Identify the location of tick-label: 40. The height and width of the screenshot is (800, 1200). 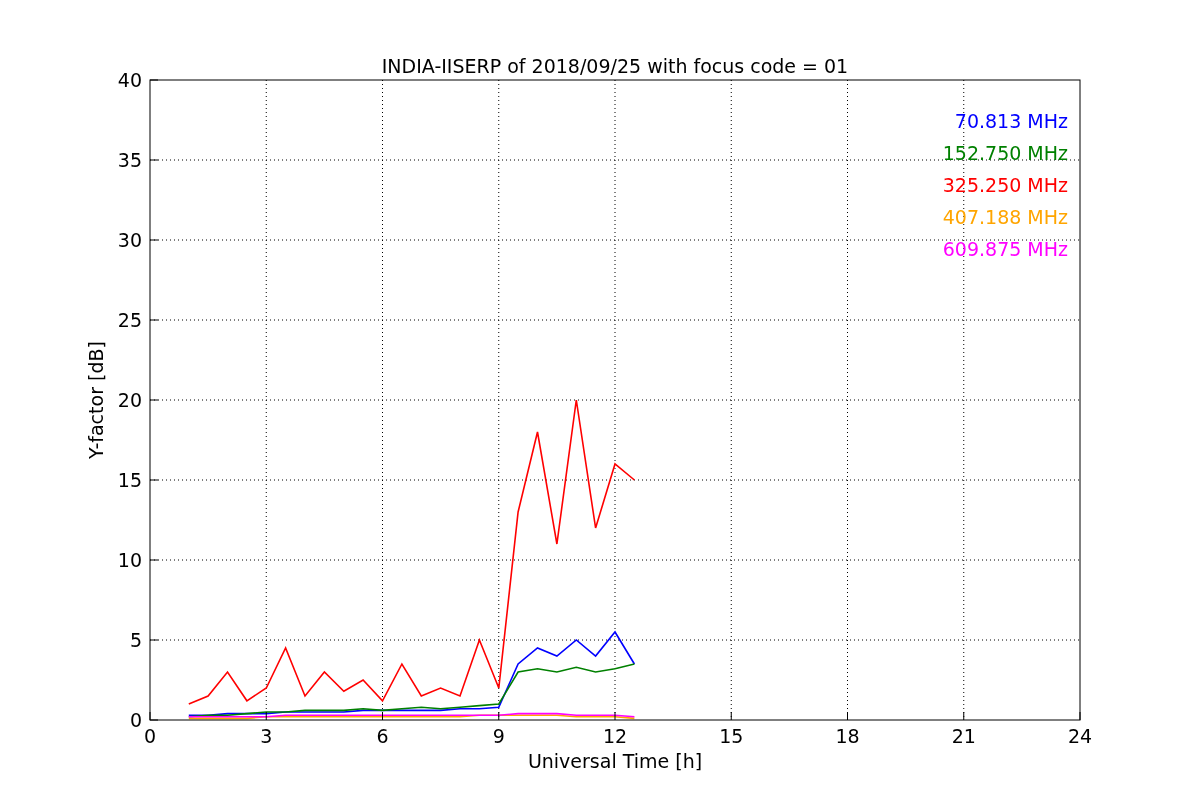
(129, 80).